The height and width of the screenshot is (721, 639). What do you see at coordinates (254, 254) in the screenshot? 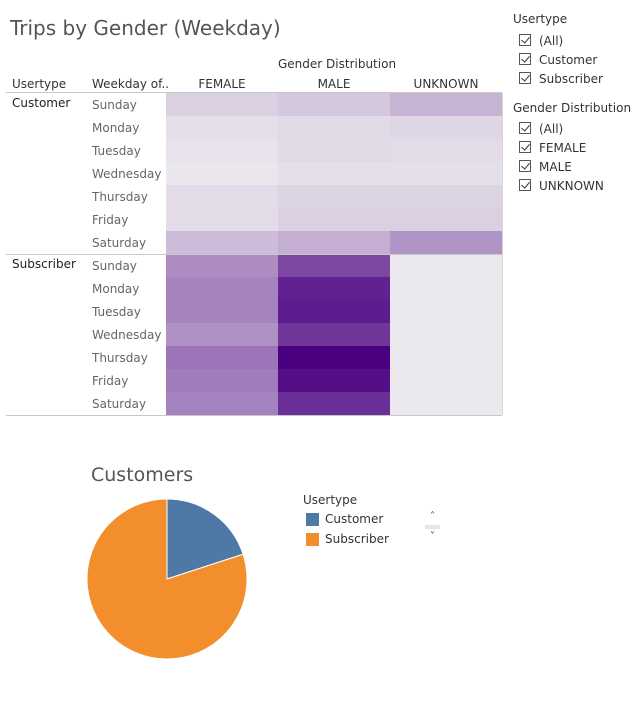
I see `group-divider` at bounding box center [254, 254].